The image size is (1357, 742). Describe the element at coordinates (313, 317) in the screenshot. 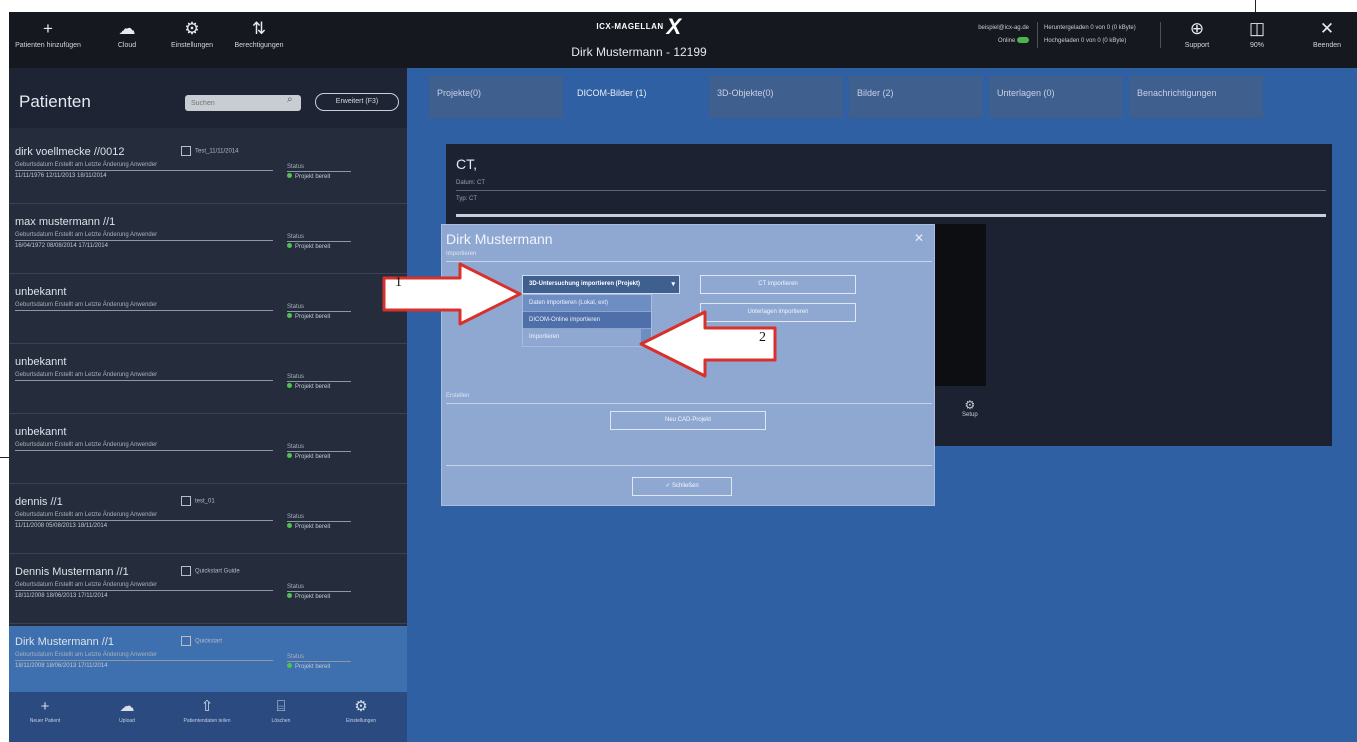

I see `status-text: Projekt bereit` at that location.